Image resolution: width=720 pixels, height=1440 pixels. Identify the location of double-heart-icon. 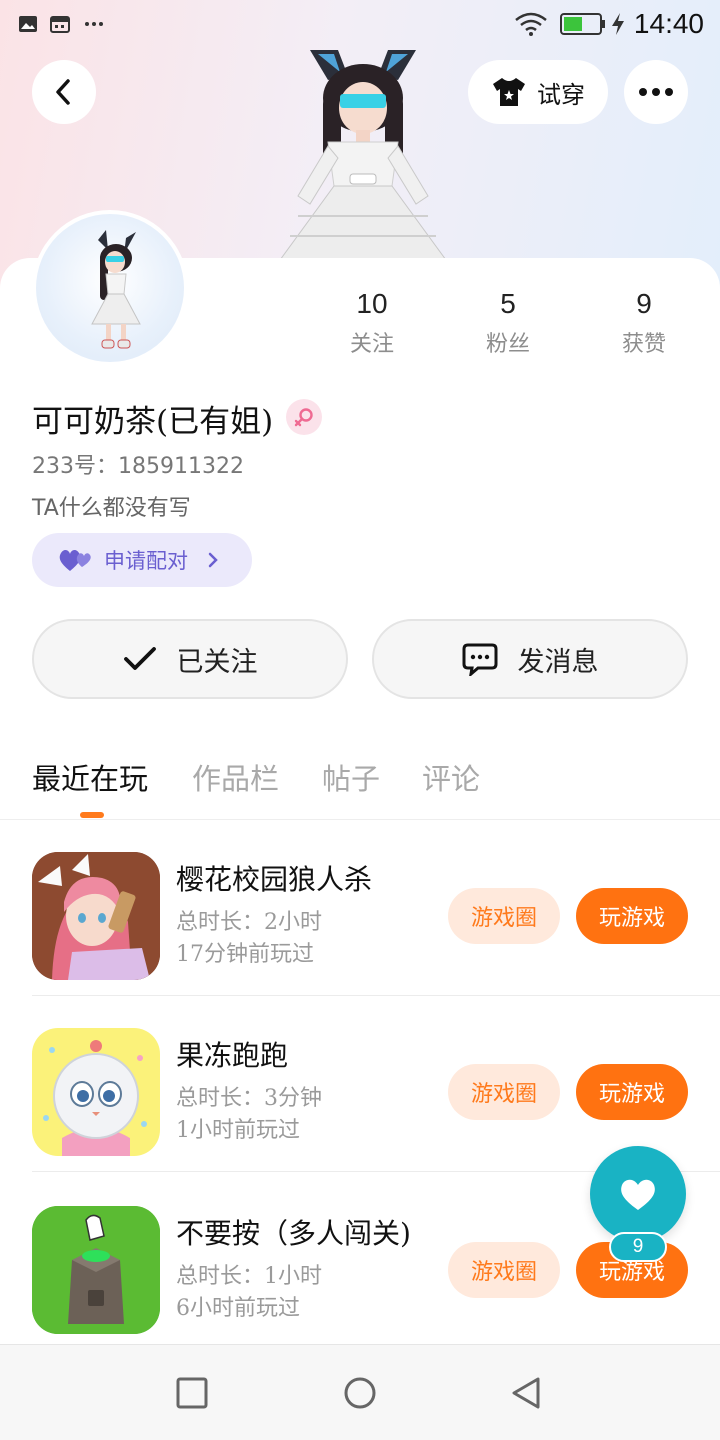
(75, 560).